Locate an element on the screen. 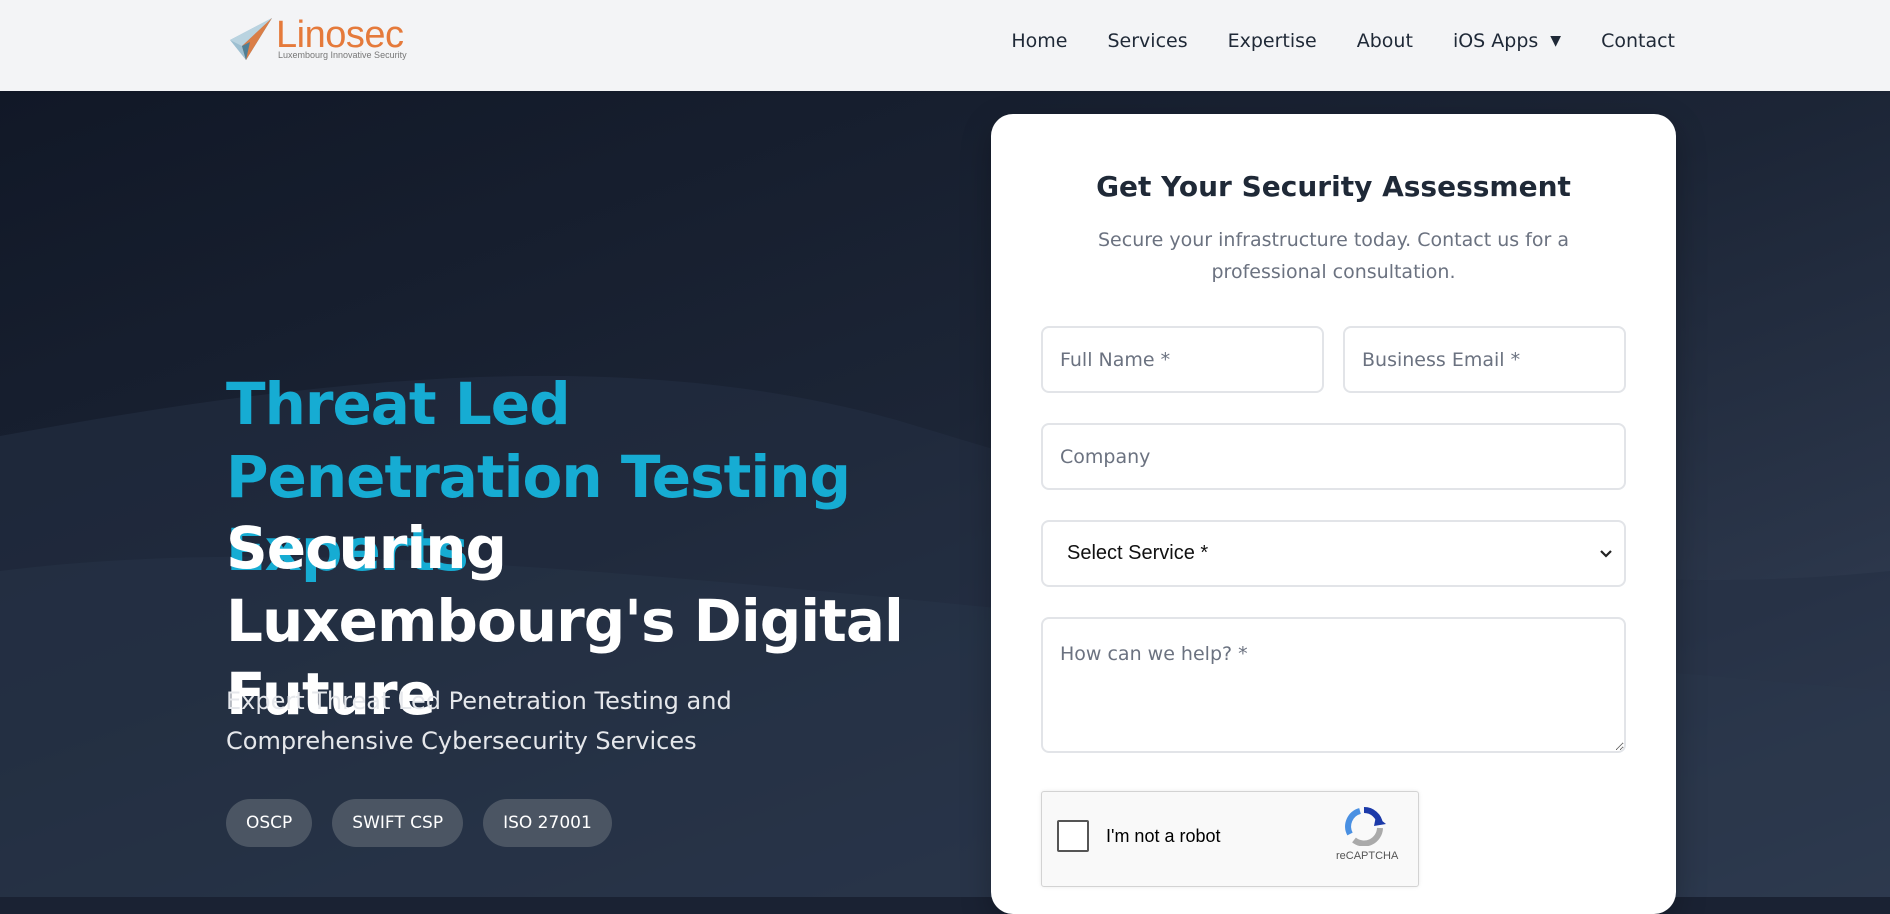 The width and height of the screenshot is (1890, 914). caret-down-icon: ▼ is located at coordinates (1556, 41).